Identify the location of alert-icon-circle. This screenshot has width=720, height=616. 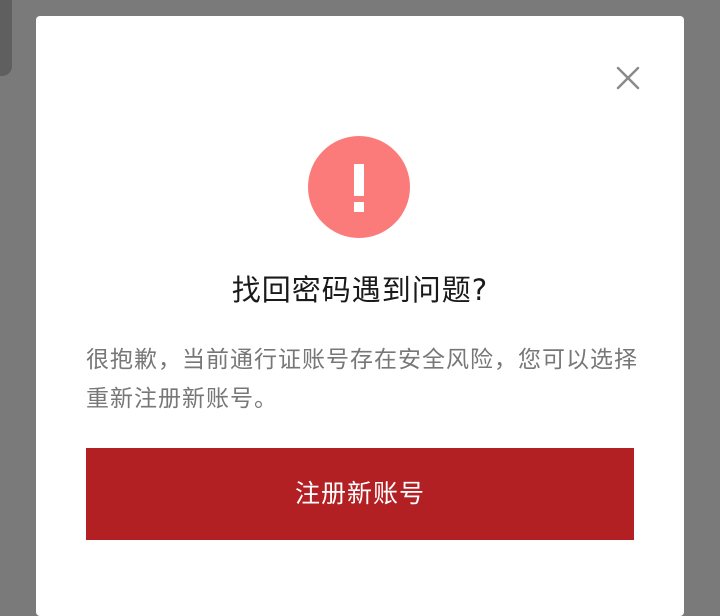
(359, 187).